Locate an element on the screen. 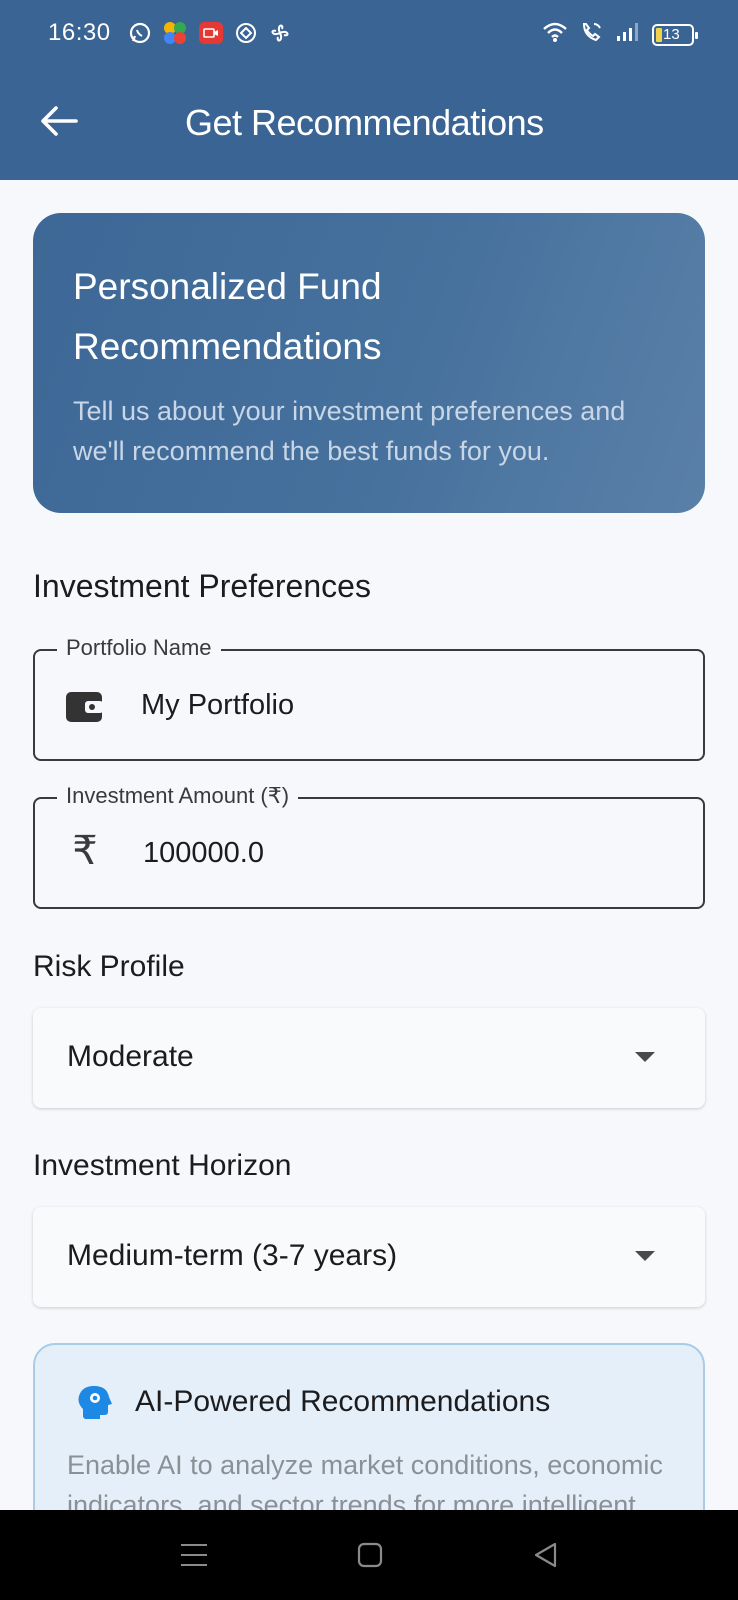 This screenshot has width=738, height=1600. investment-amount-field: Investment Amount (₹) ₹ 100000.0 is located at coordinates (369, 846).